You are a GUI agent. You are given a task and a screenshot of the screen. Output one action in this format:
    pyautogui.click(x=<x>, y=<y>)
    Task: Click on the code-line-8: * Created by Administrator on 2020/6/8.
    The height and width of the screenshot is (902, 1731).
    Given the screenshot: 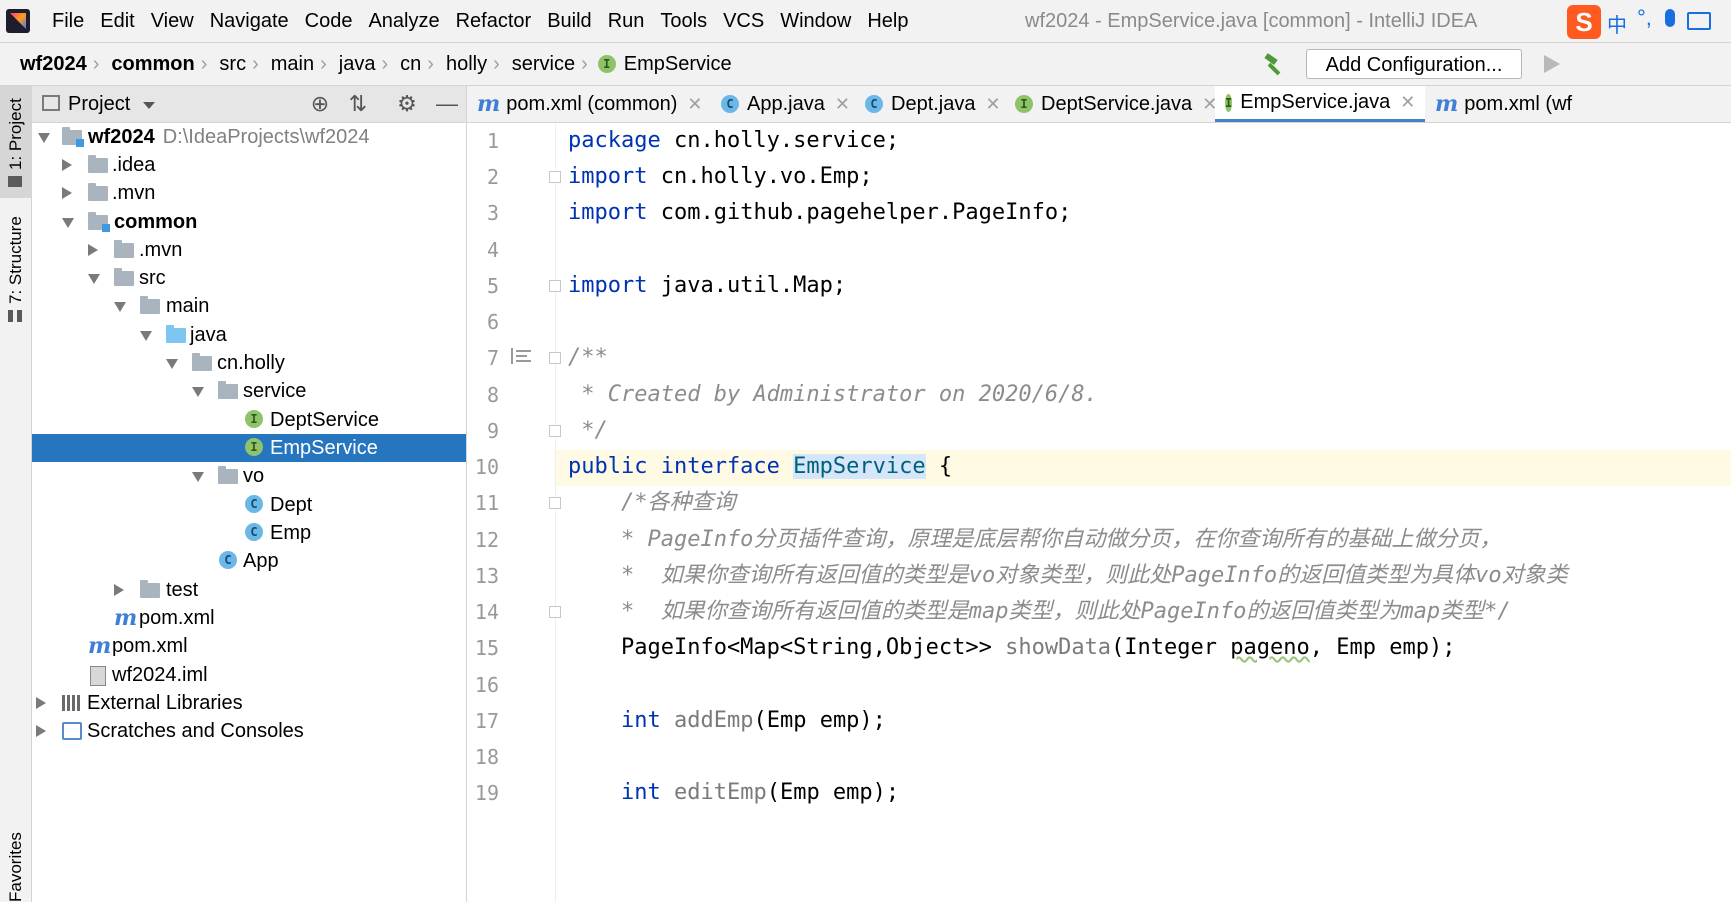 What is the action you would take?
    pyautogui.click(x=833, y=394)
    